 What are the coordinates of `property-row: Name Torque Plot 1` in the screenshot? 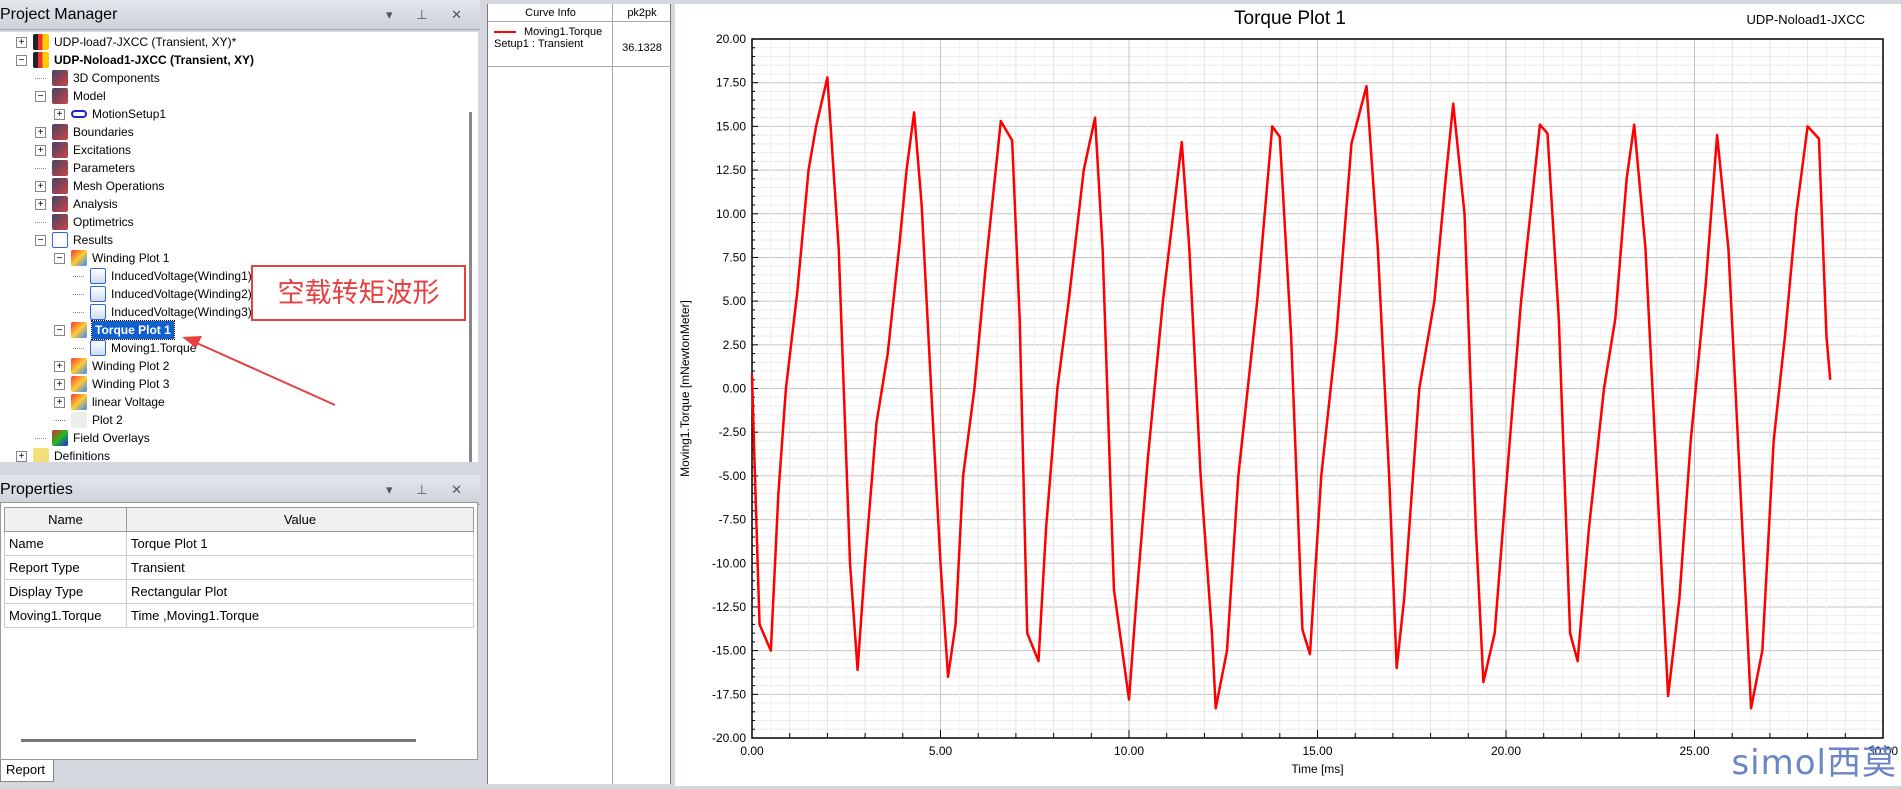 It's located at (239, 543).